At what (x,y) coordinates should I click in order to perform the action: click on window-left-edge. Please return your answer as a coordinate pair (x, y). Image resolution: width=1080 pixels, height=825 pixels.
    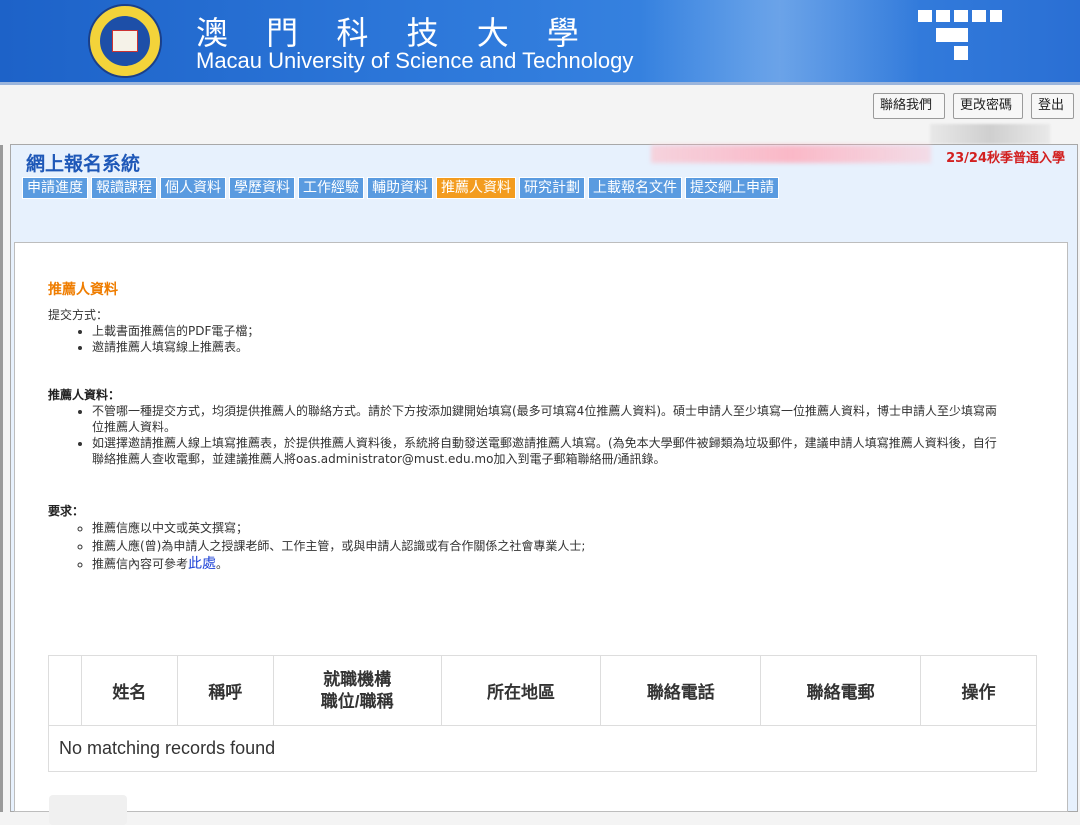
    Looking at the image, I should click on (1, 447).